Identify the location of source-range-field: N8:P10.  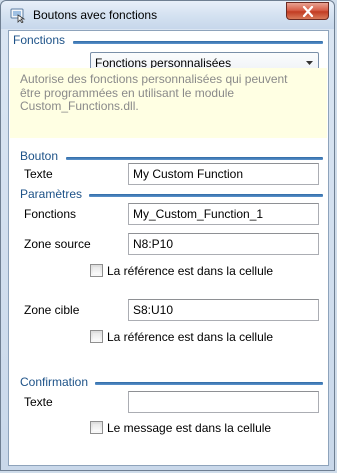
(223, 244).